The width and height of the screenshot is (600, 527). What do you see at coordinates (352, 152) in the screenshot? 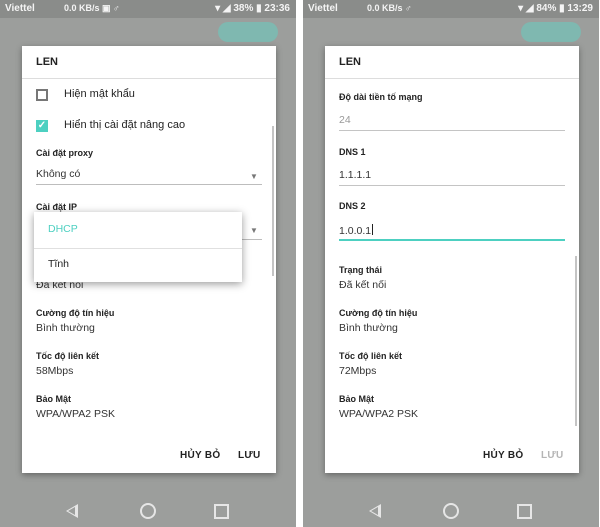
I see `dns1-label: DNS 1` at bounding box center [352, 152].